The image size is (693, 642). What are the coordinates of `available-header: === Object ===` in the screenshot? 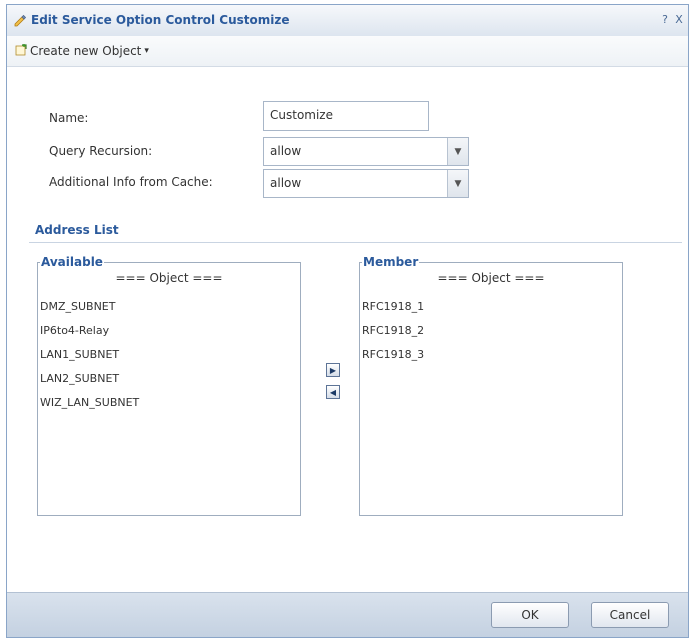 It's located at (169, 278).